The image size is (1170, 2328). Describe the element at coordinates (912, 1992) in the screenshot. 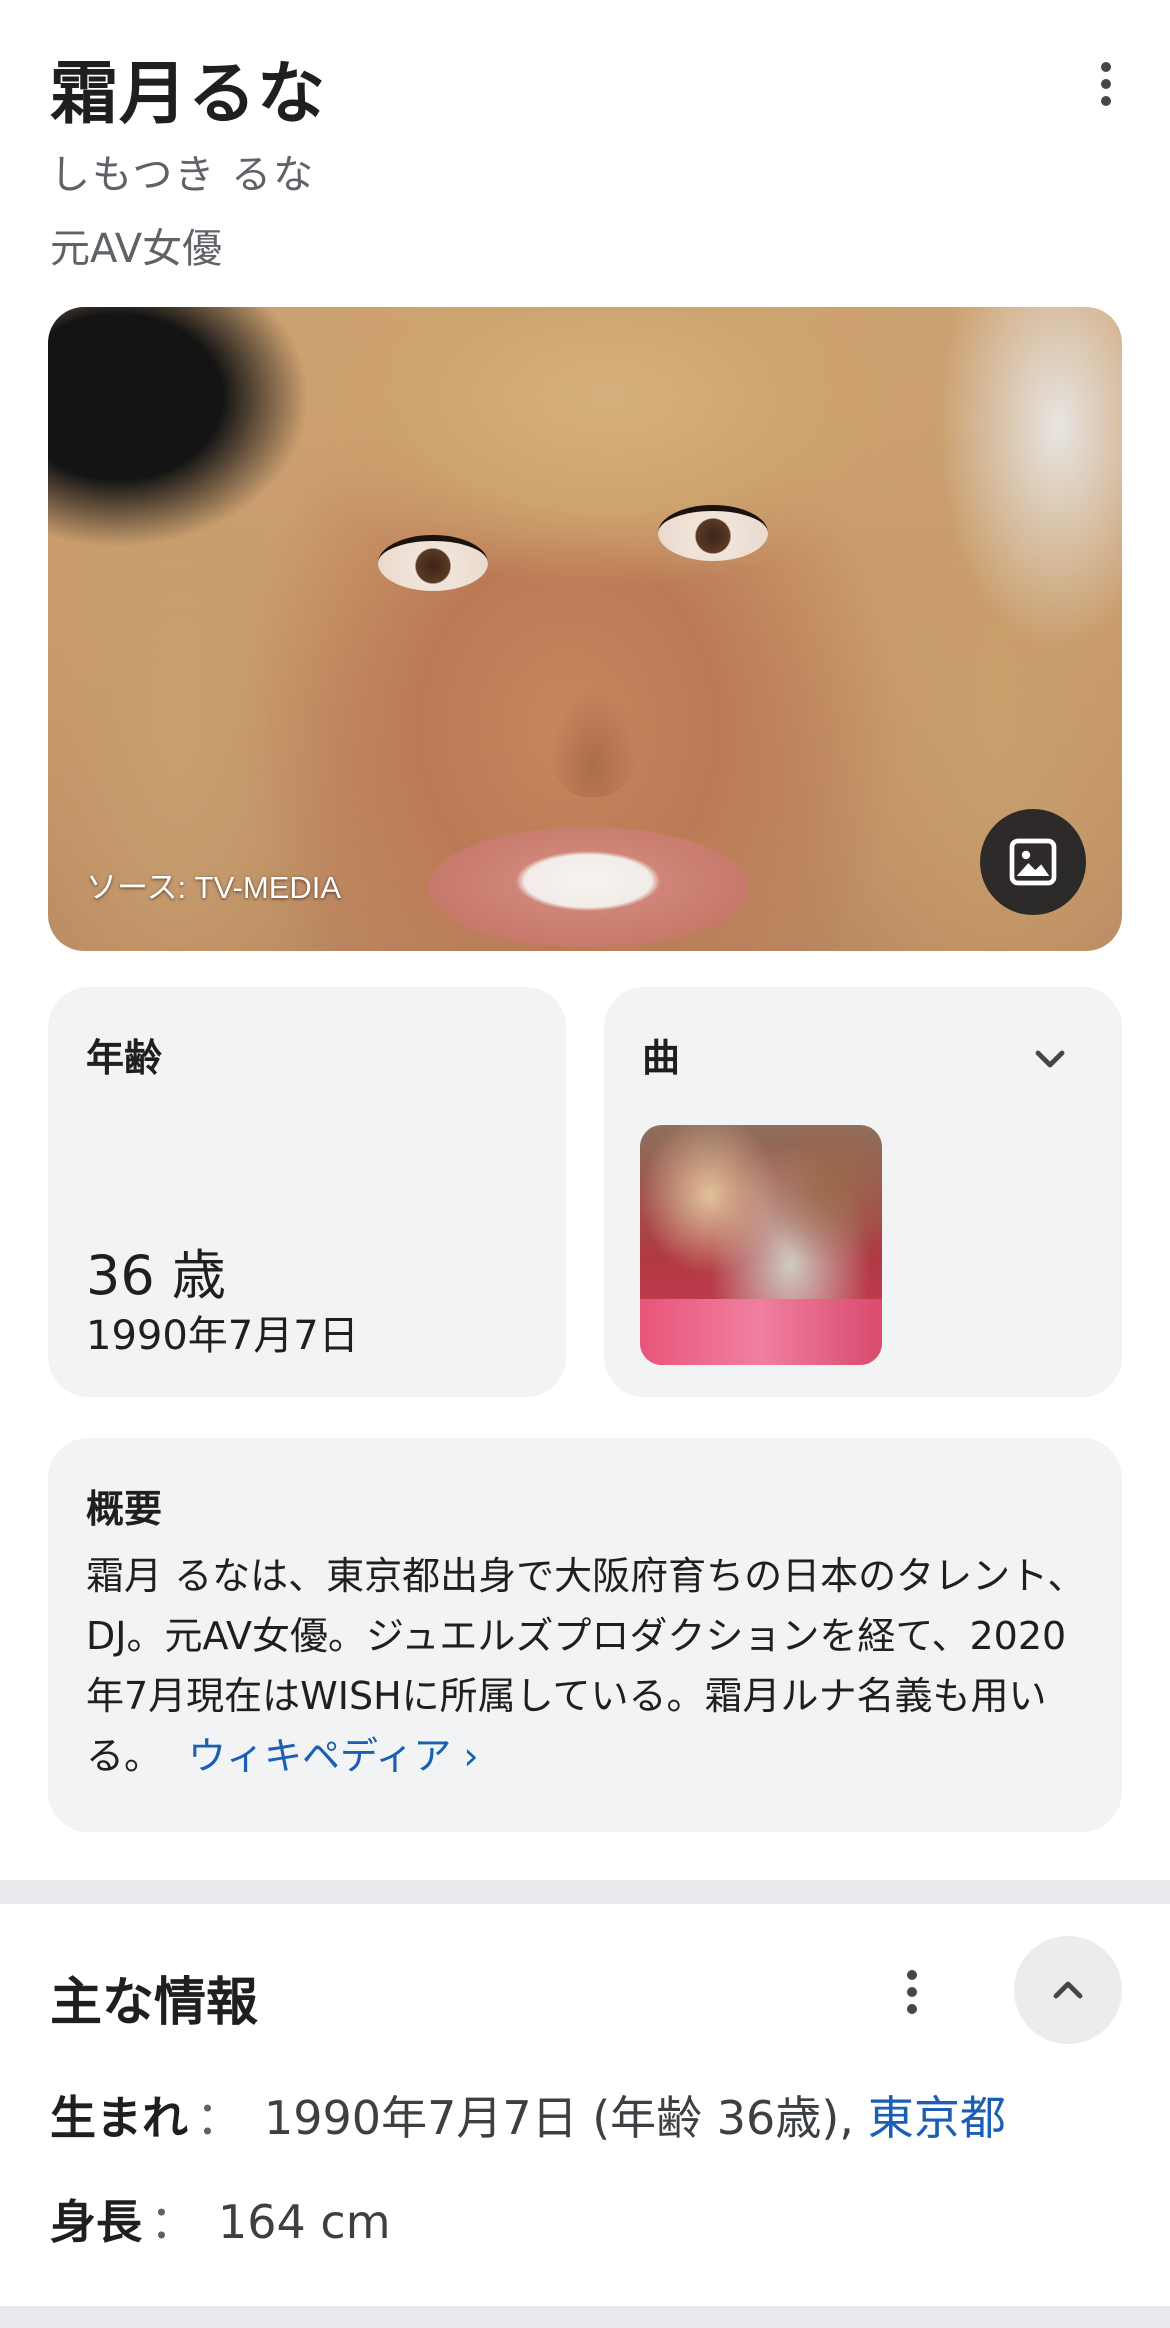

I see `facts-more-options-button` at that location.